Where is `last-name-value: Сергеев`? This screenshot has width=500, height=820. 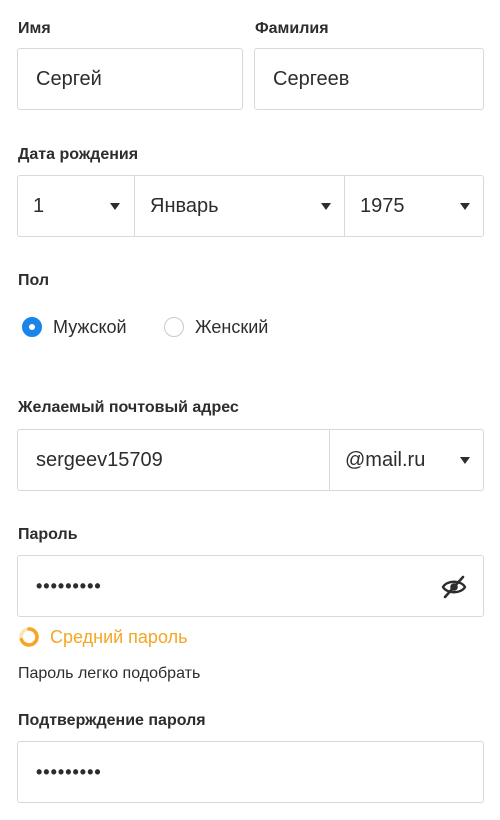 last-name-value: Сергеев is located at coordinates (311, 79).